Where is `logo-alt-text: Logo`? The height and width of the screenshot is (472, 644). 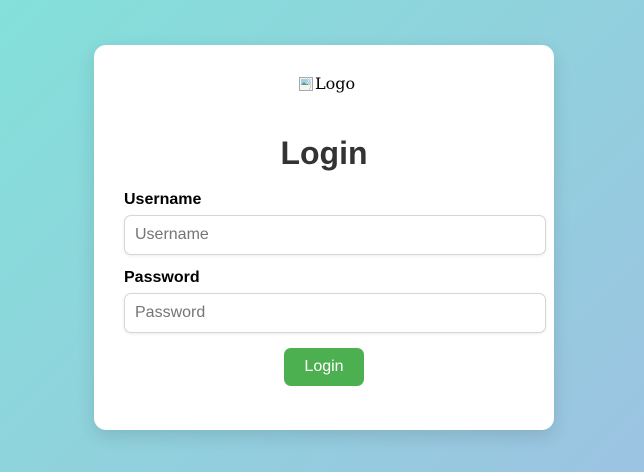 logo-alt-text: Logo is located at coordinates (335, 83).